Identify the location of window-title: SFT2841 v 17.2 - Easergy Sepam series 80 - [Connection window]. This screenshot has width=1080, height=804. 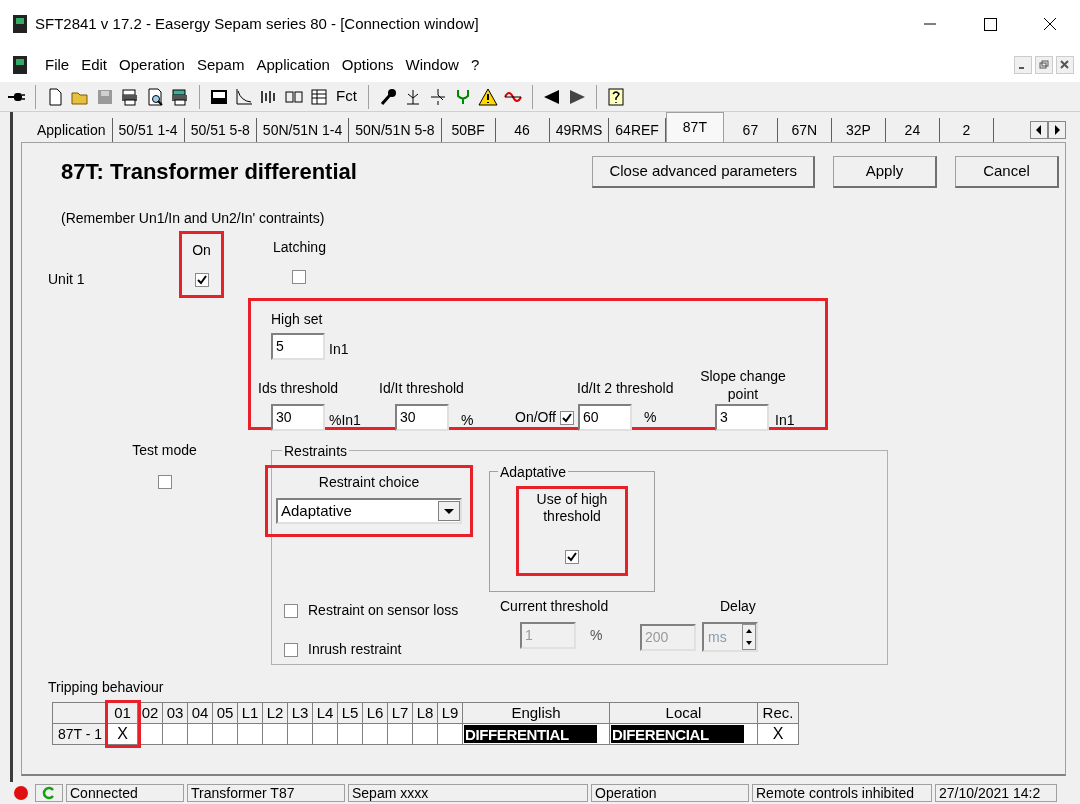
(257, 23).